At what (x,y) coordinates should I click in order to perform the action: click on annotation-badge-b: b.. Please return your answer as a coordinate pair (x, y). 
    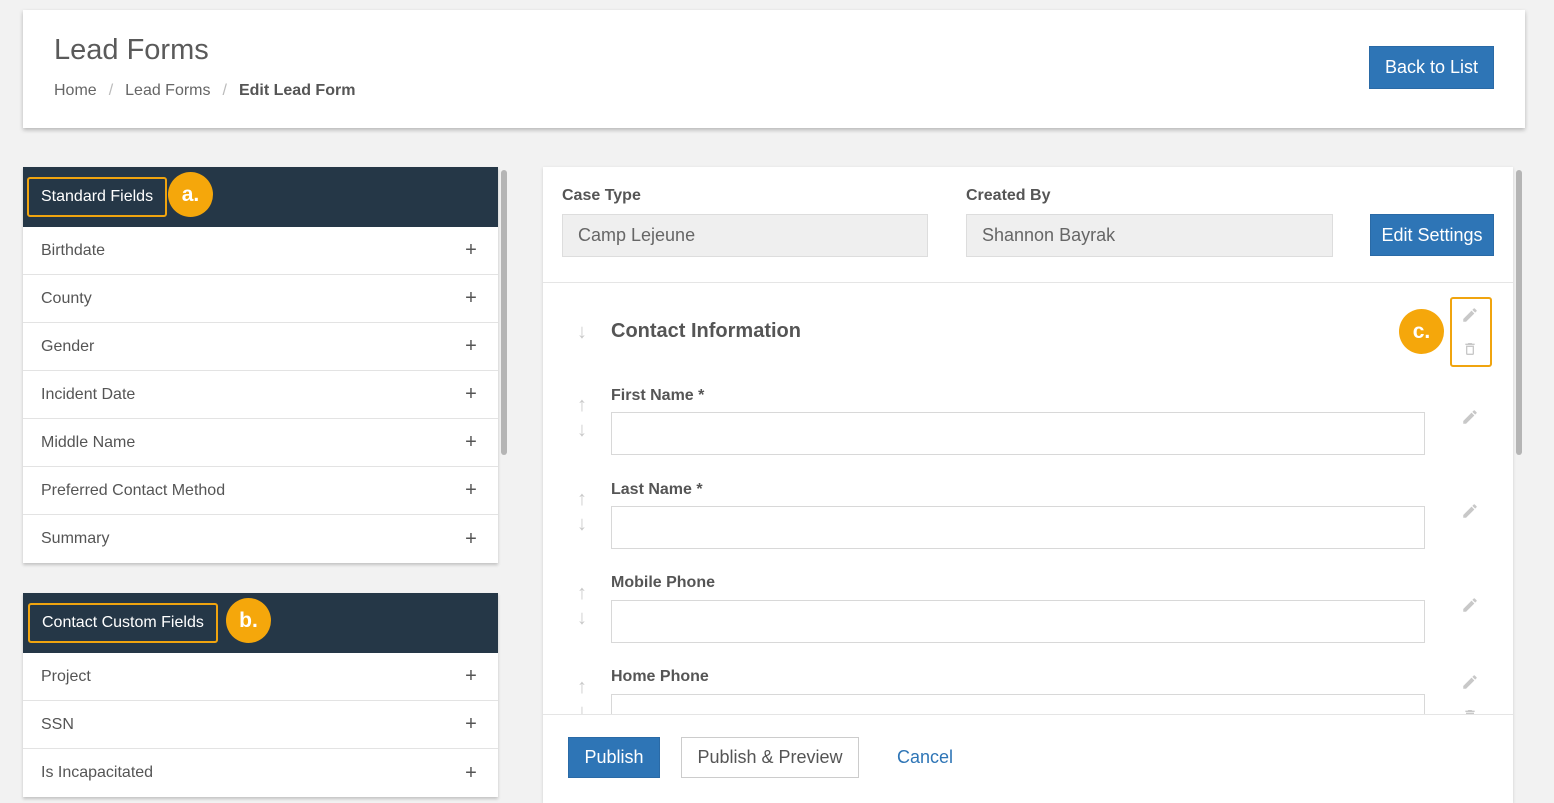
    Looking at the image, I should click on (248, 620).